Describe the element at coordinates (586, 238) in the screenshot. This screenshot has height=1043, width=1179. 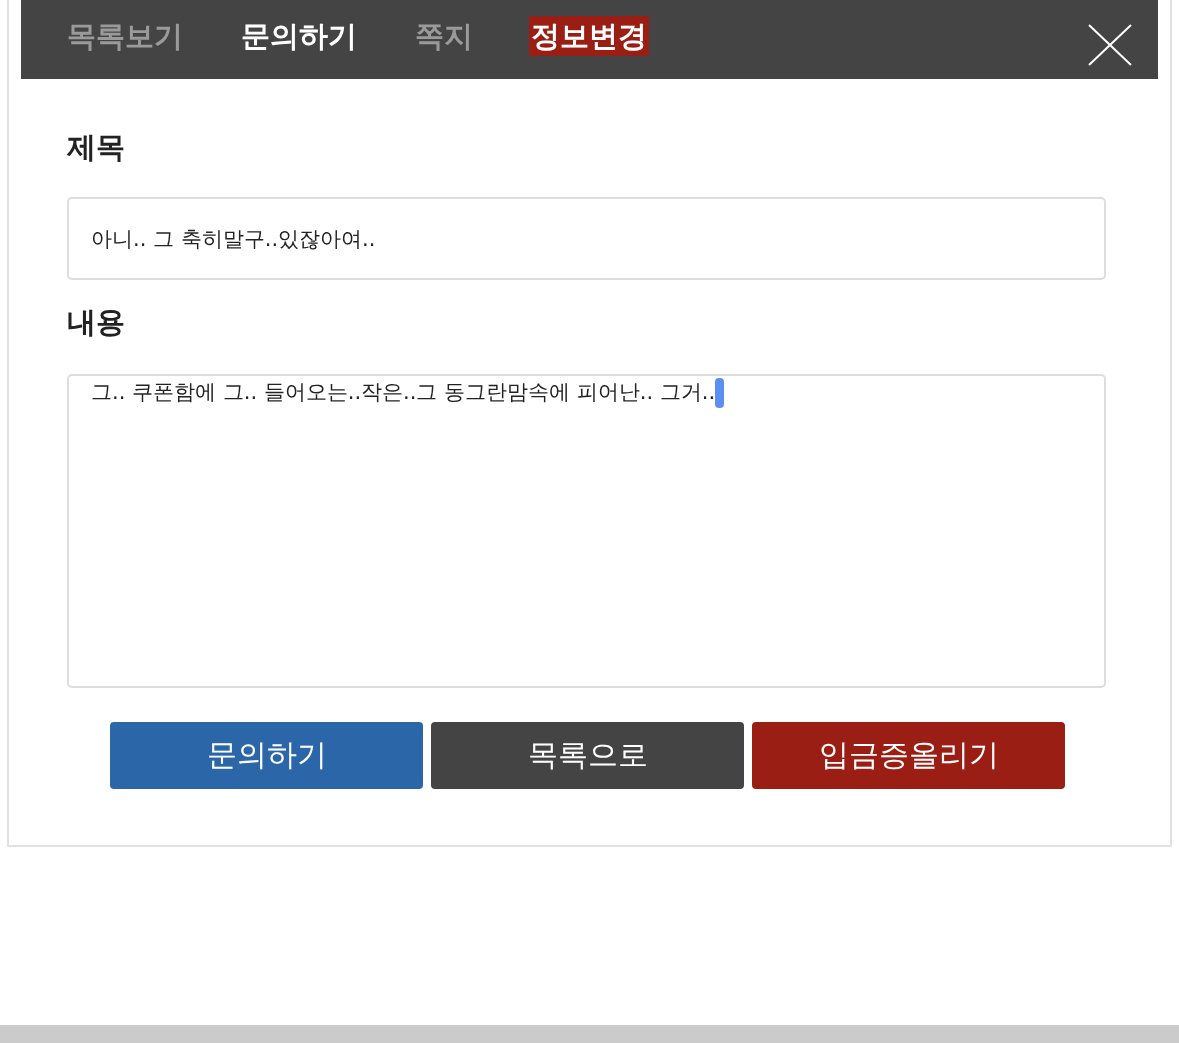
I see `title-field: 아니.. 그 축히말구..있잖아여..` at that location.